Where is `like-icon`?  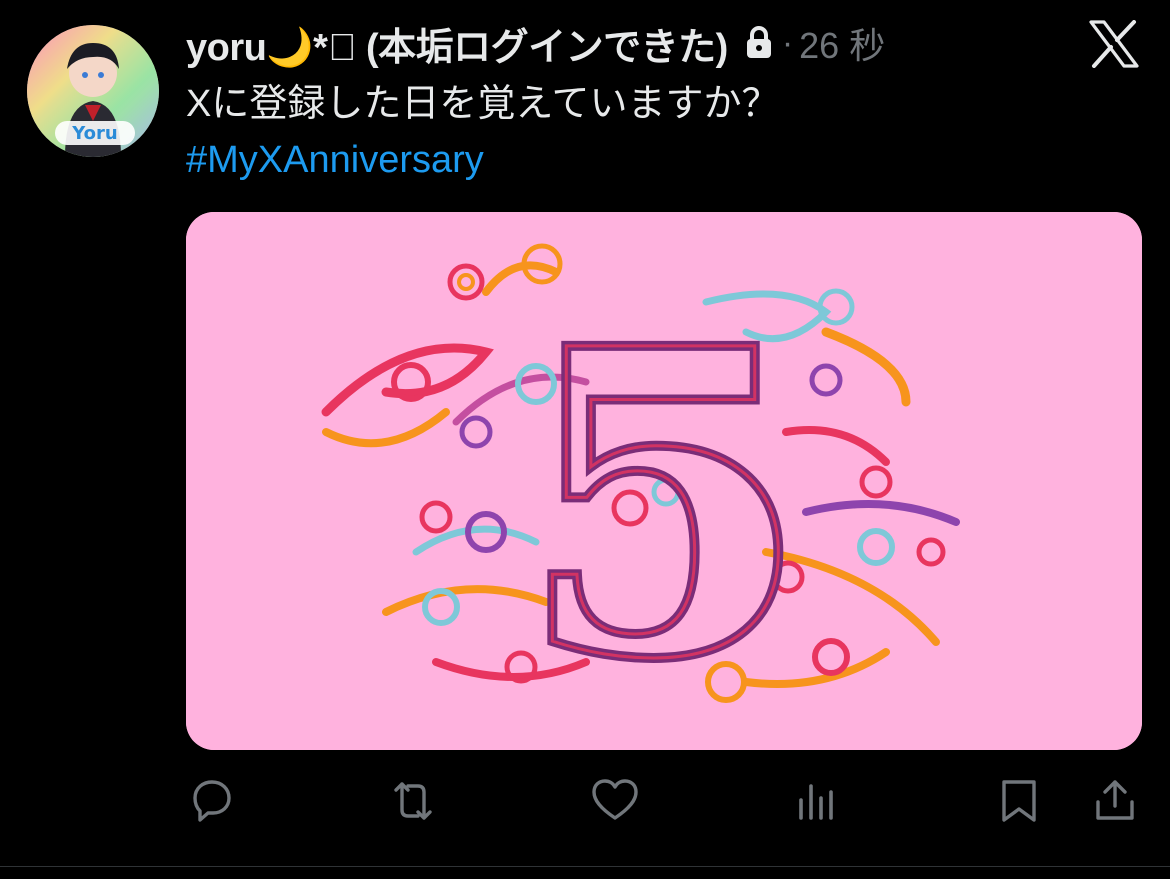
like-icon is located at coordinates (615, 799).